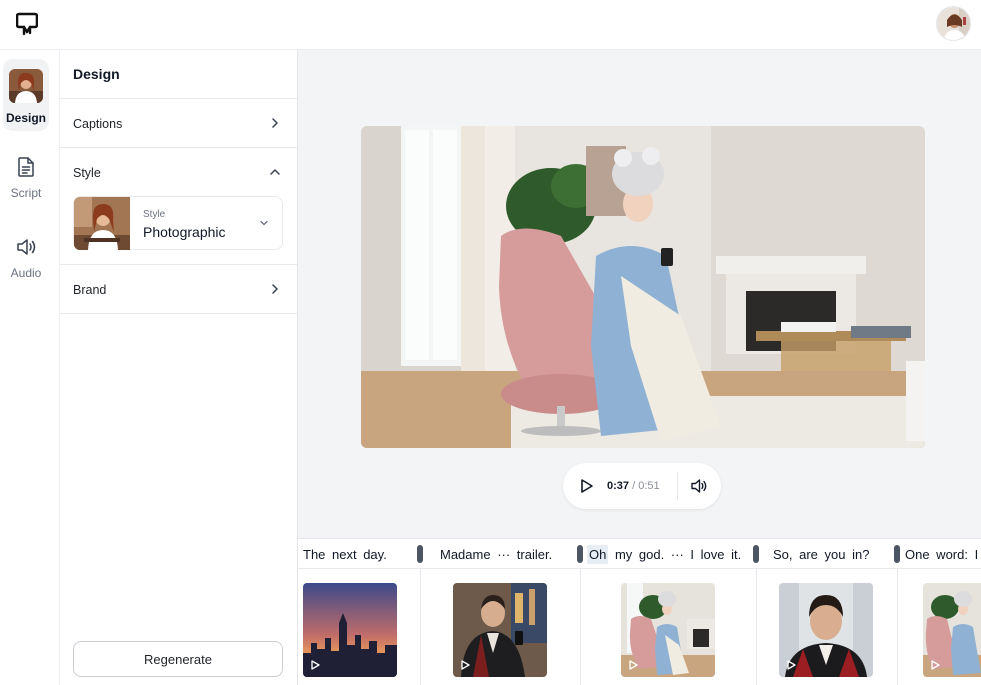 This screenshot has height=685, width=981. I want to click on captions-section: Captions, so click(179, 122).